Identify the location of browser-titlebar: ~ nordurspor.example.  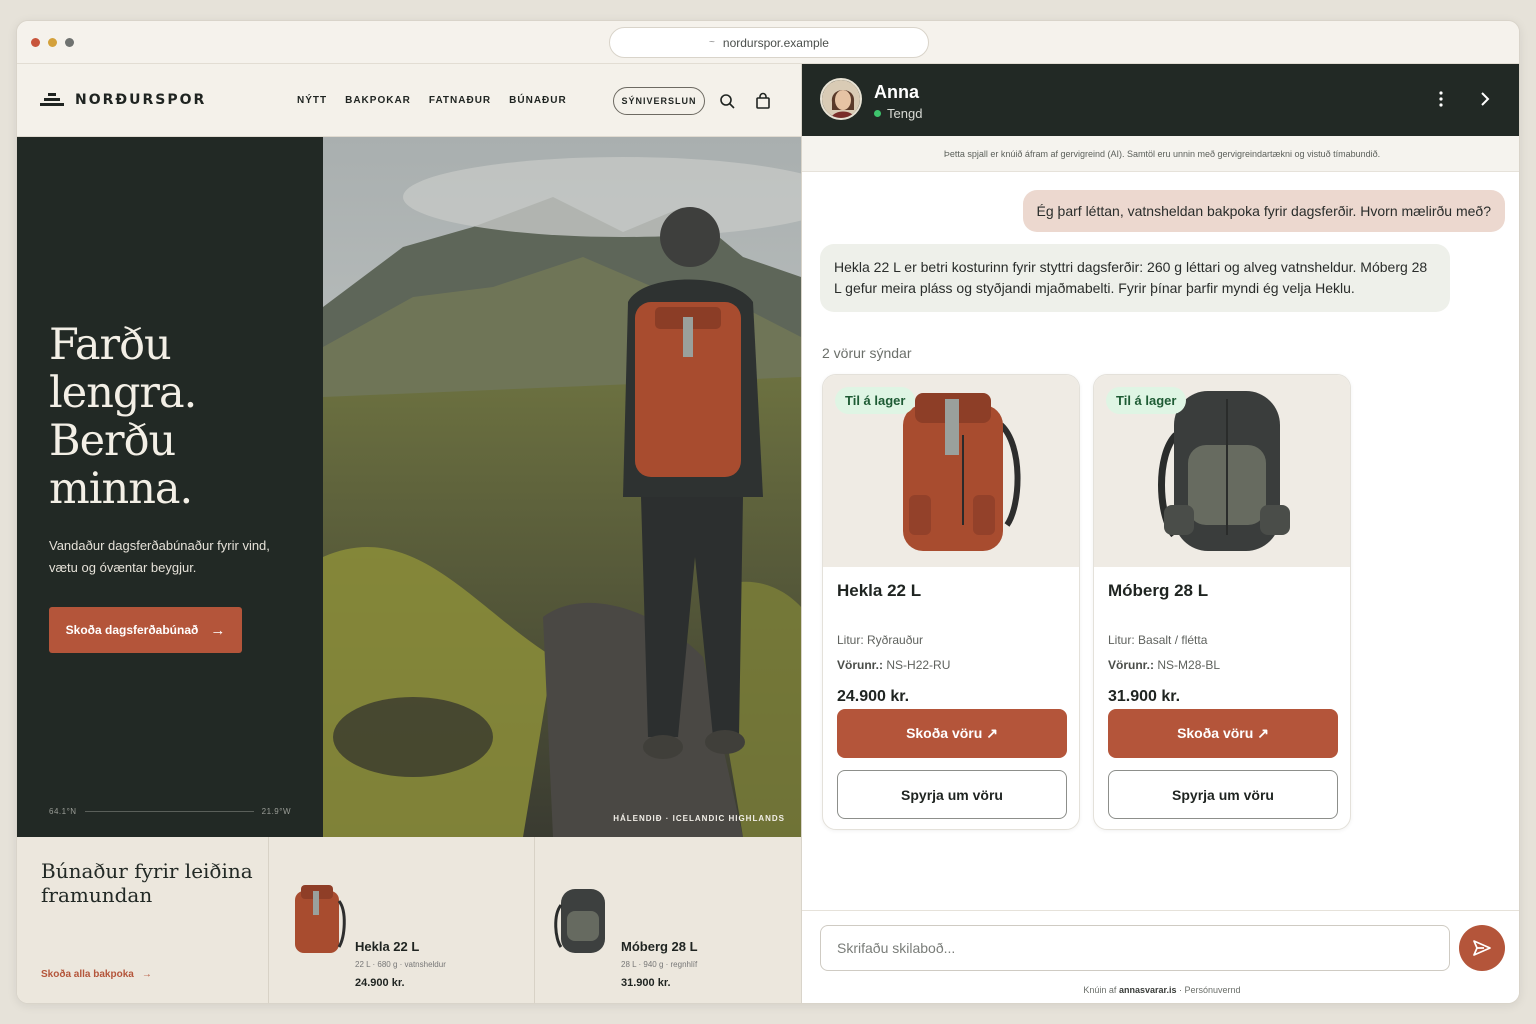
(768, 42).